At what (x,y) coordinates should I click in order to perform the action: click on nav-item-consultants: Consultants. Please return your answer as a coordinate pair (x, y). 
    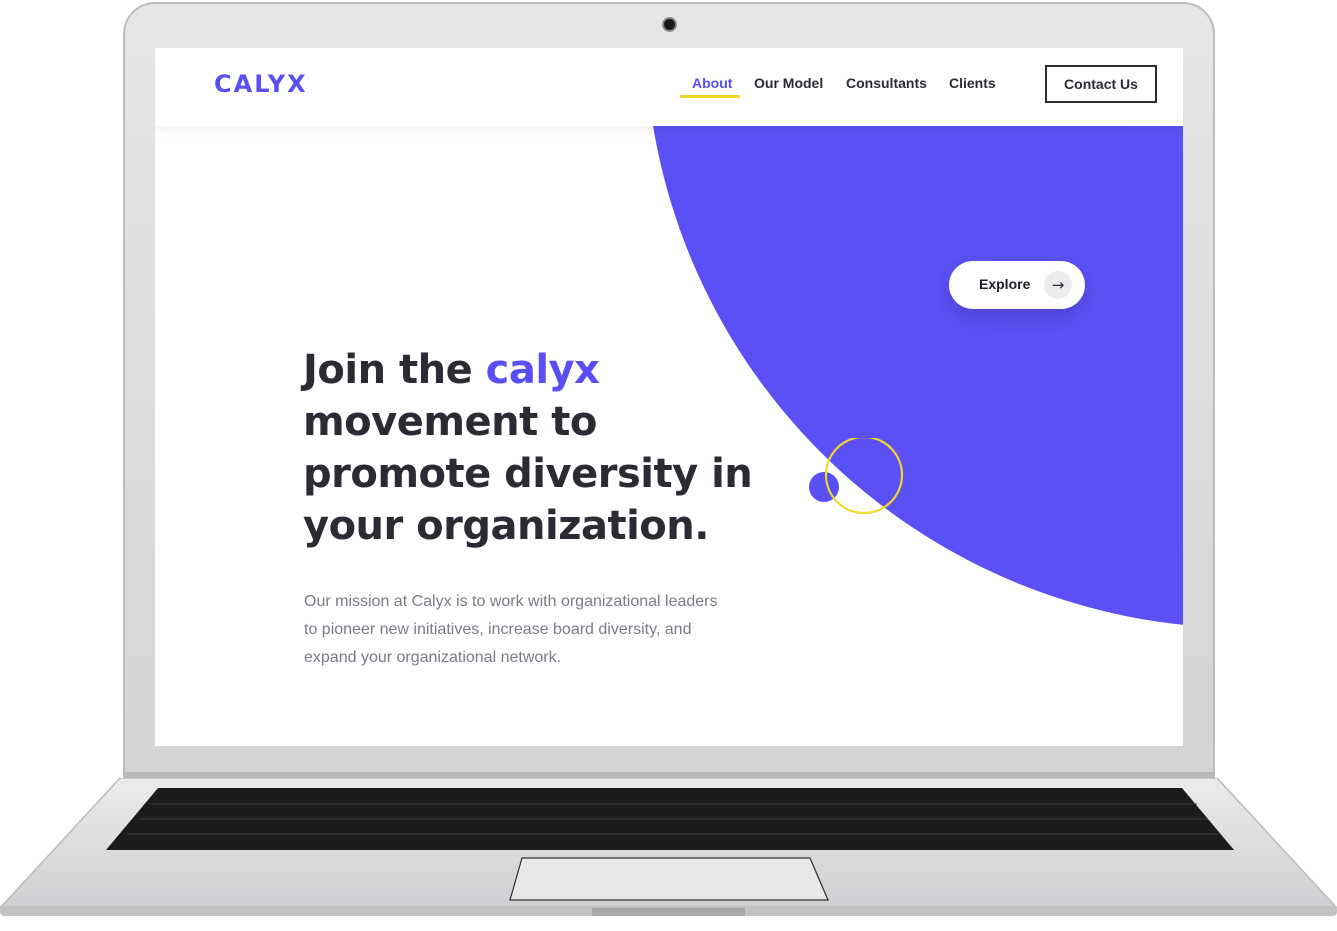
    Looking at the image, I should click on (886, 83).